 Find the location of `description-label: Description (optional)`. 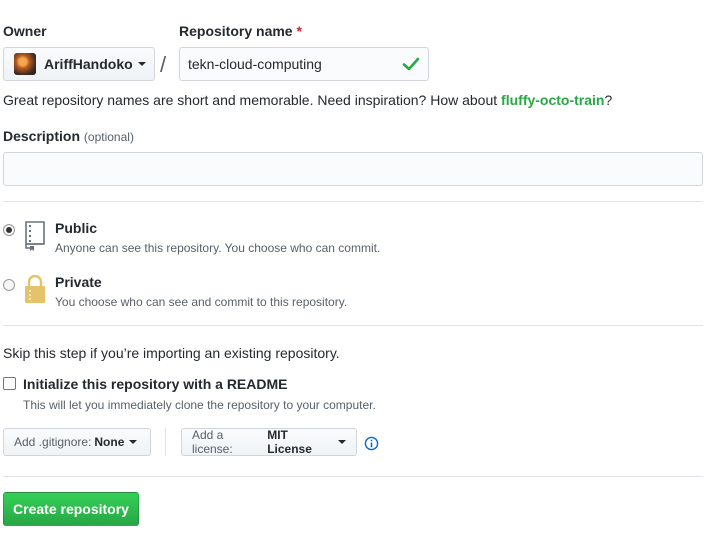

description-label: Description (optional) is located at coordinates (68, 136).